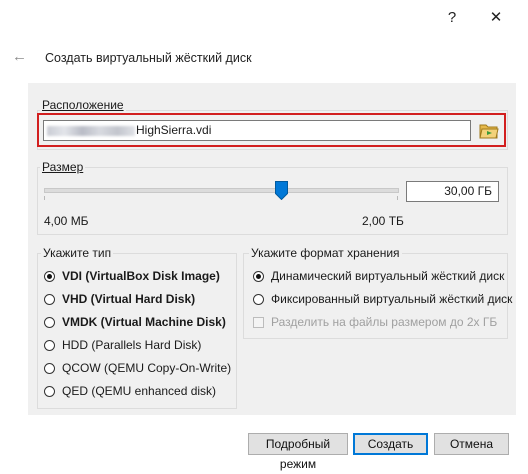 Image resolution: width=528 pixels, height=474 pixels. Describe the element at coordinates (147, 368) in the screenshot. I see `type-option-label: QCOW (QEMU Copy-On-Write)` at that location.